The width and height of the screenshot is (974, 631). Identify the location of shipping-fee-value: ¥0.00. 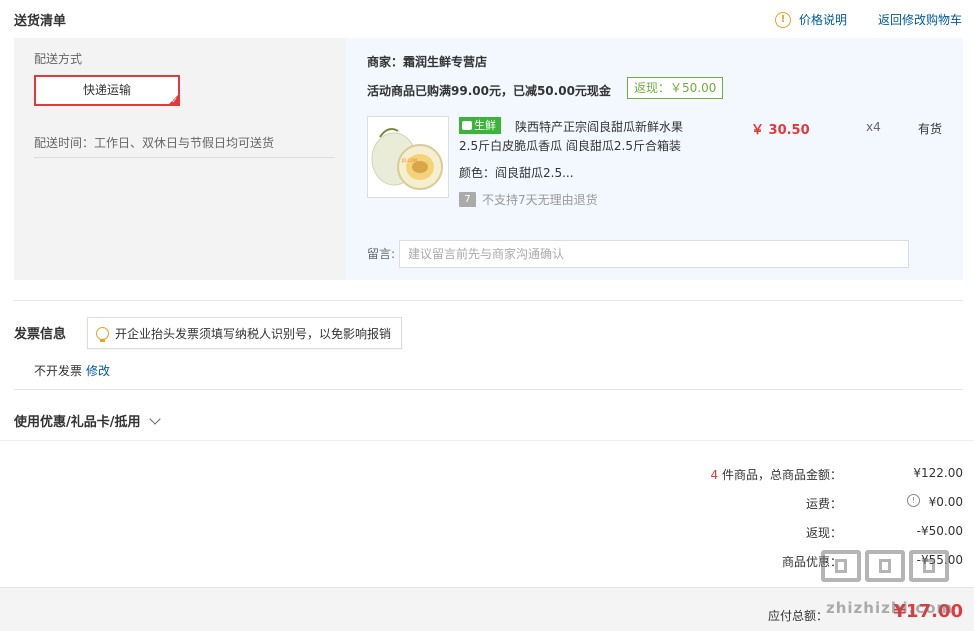
(945, 502).